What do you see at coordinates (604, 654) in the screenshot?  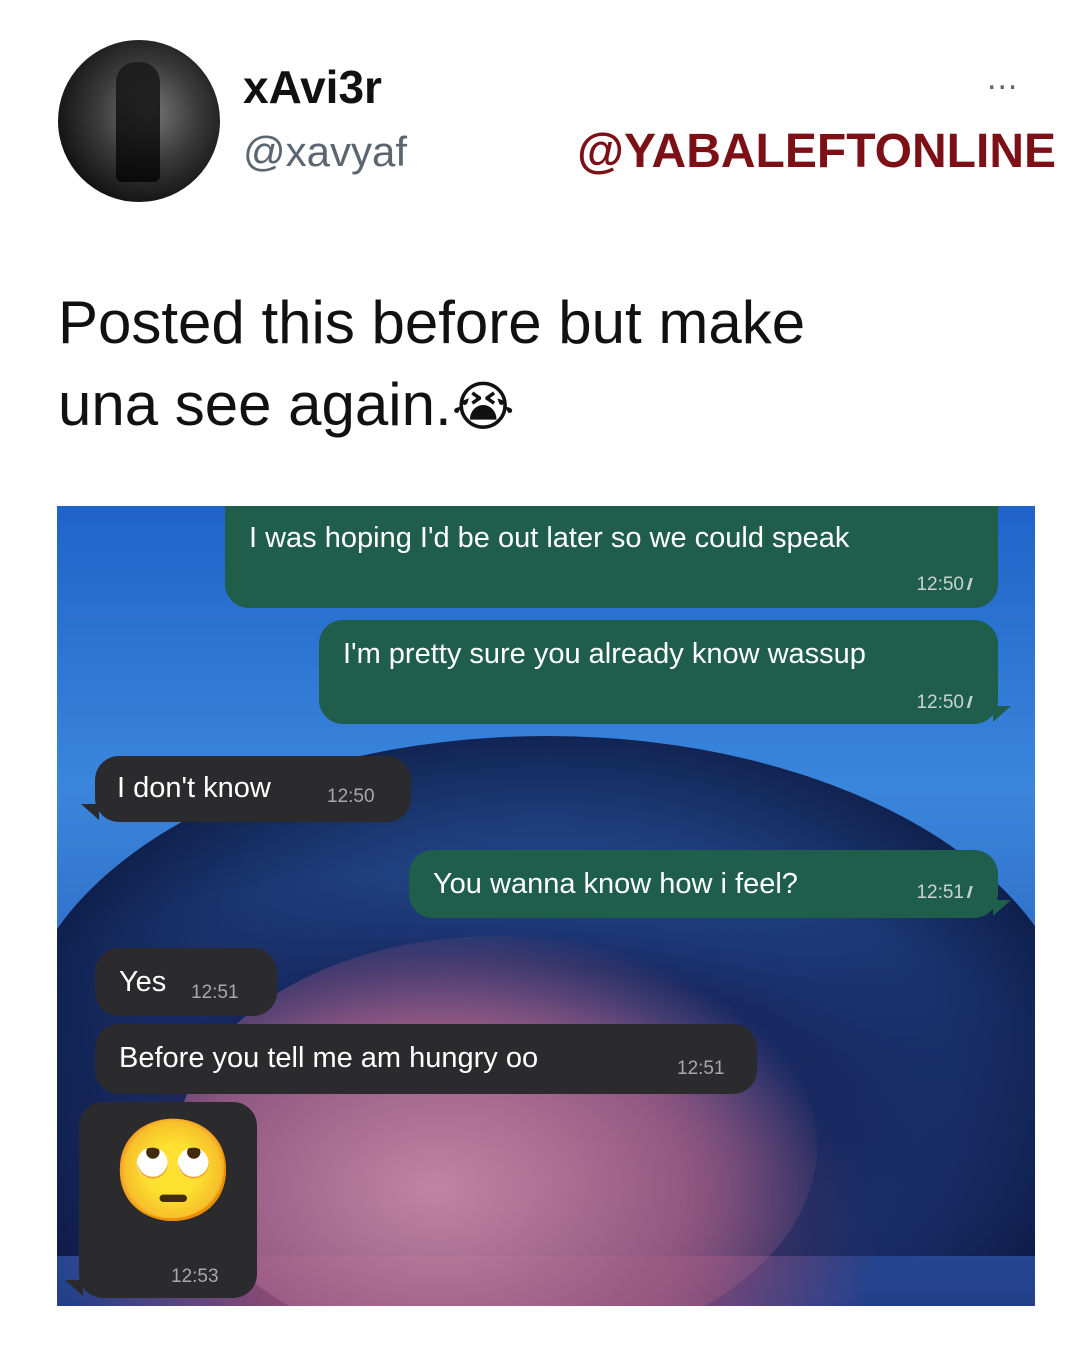 I see `message-text: I'm pretty sure you already know wassup` at bounding box center [604, 654].